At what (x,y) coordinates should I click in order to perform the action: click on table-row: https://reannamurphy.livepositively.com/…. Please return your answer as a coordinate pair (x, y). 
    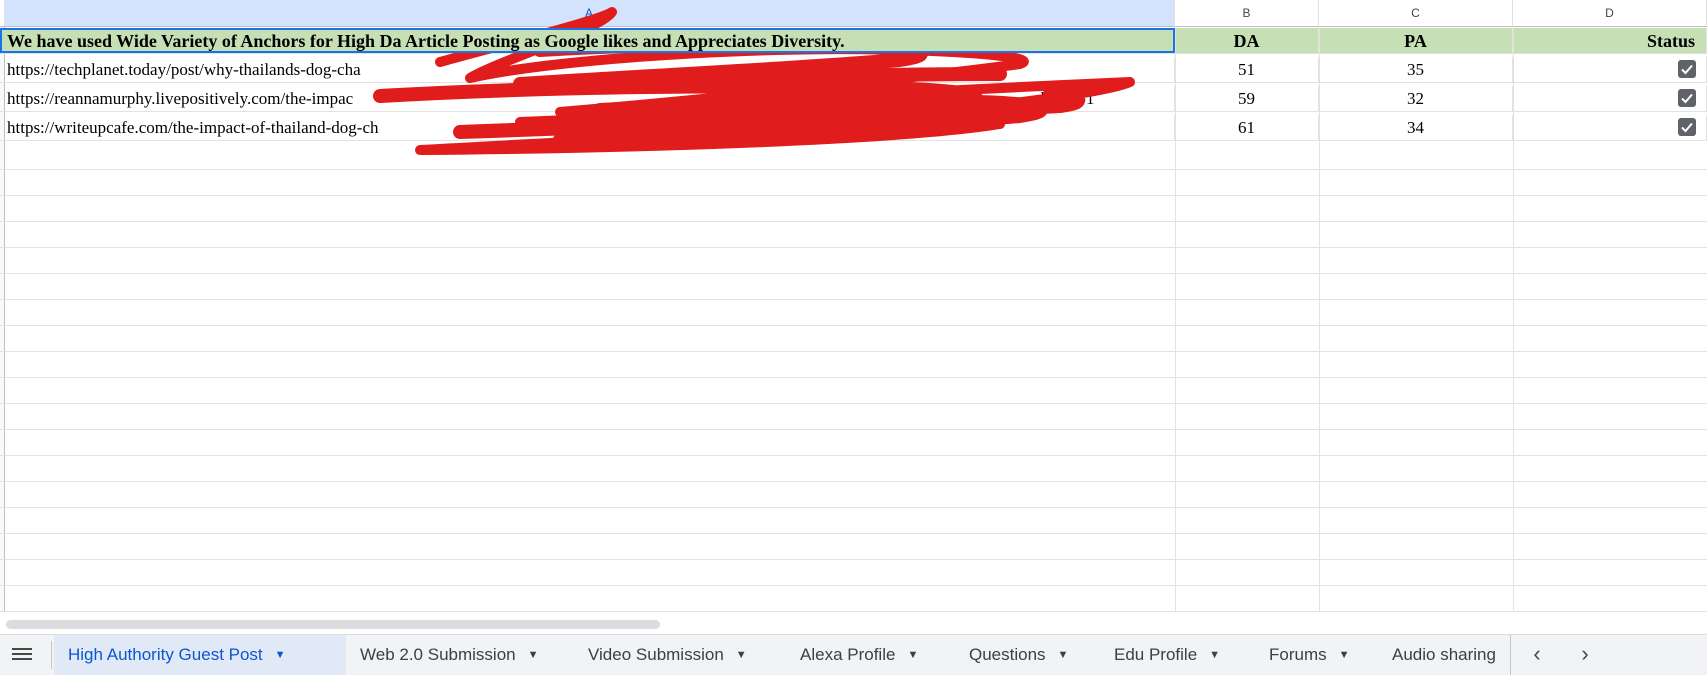
    Looking at the image, I should click on (853, 99).